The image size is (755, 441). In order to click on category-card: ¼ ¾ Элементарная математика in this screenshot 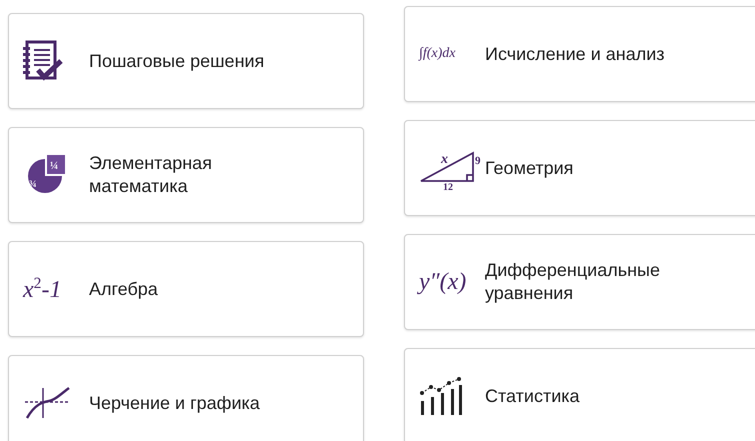, I will do `click(186, 175)`.